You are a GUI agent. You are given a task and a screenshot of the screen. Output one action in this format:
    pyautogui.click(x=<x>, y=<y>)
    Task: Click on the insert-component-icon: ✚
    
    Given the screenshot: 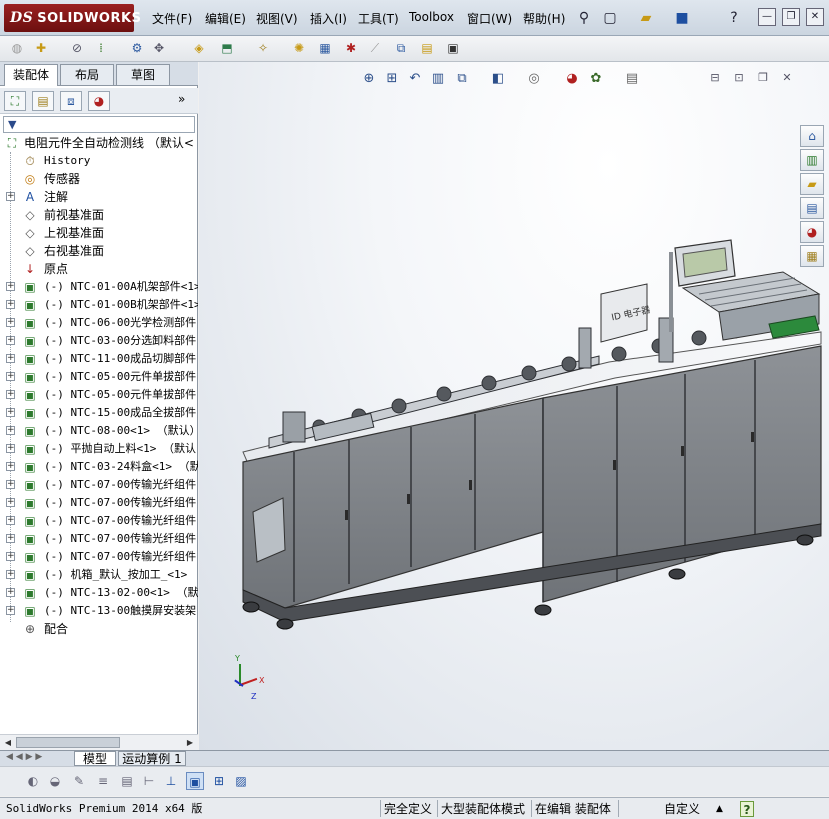 What is the action you would take?
    pyautogui.click(x=41, y=48)
    